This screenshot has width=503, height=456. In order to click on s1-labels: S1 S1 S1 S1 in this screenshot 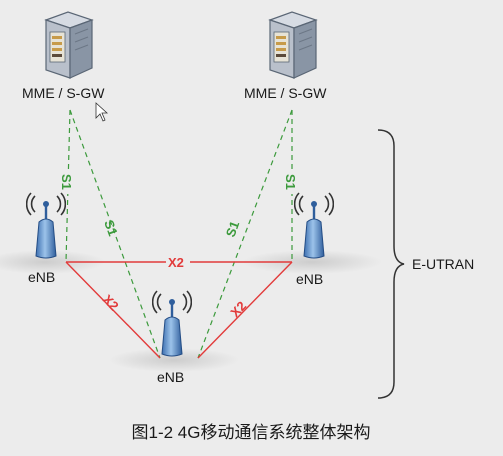, I will do `click(178, 205)`.